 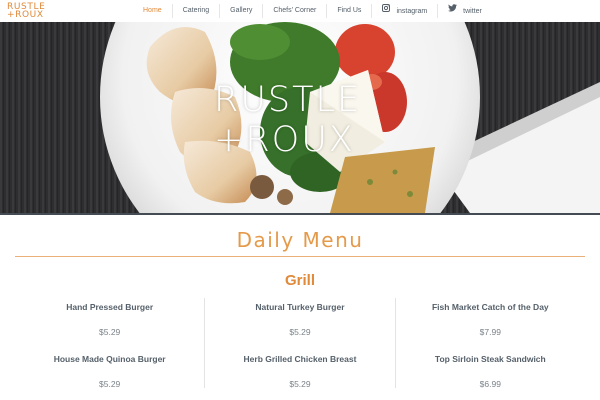 I want to click on nav-instagram: instagram, so click(x=405, y=11).